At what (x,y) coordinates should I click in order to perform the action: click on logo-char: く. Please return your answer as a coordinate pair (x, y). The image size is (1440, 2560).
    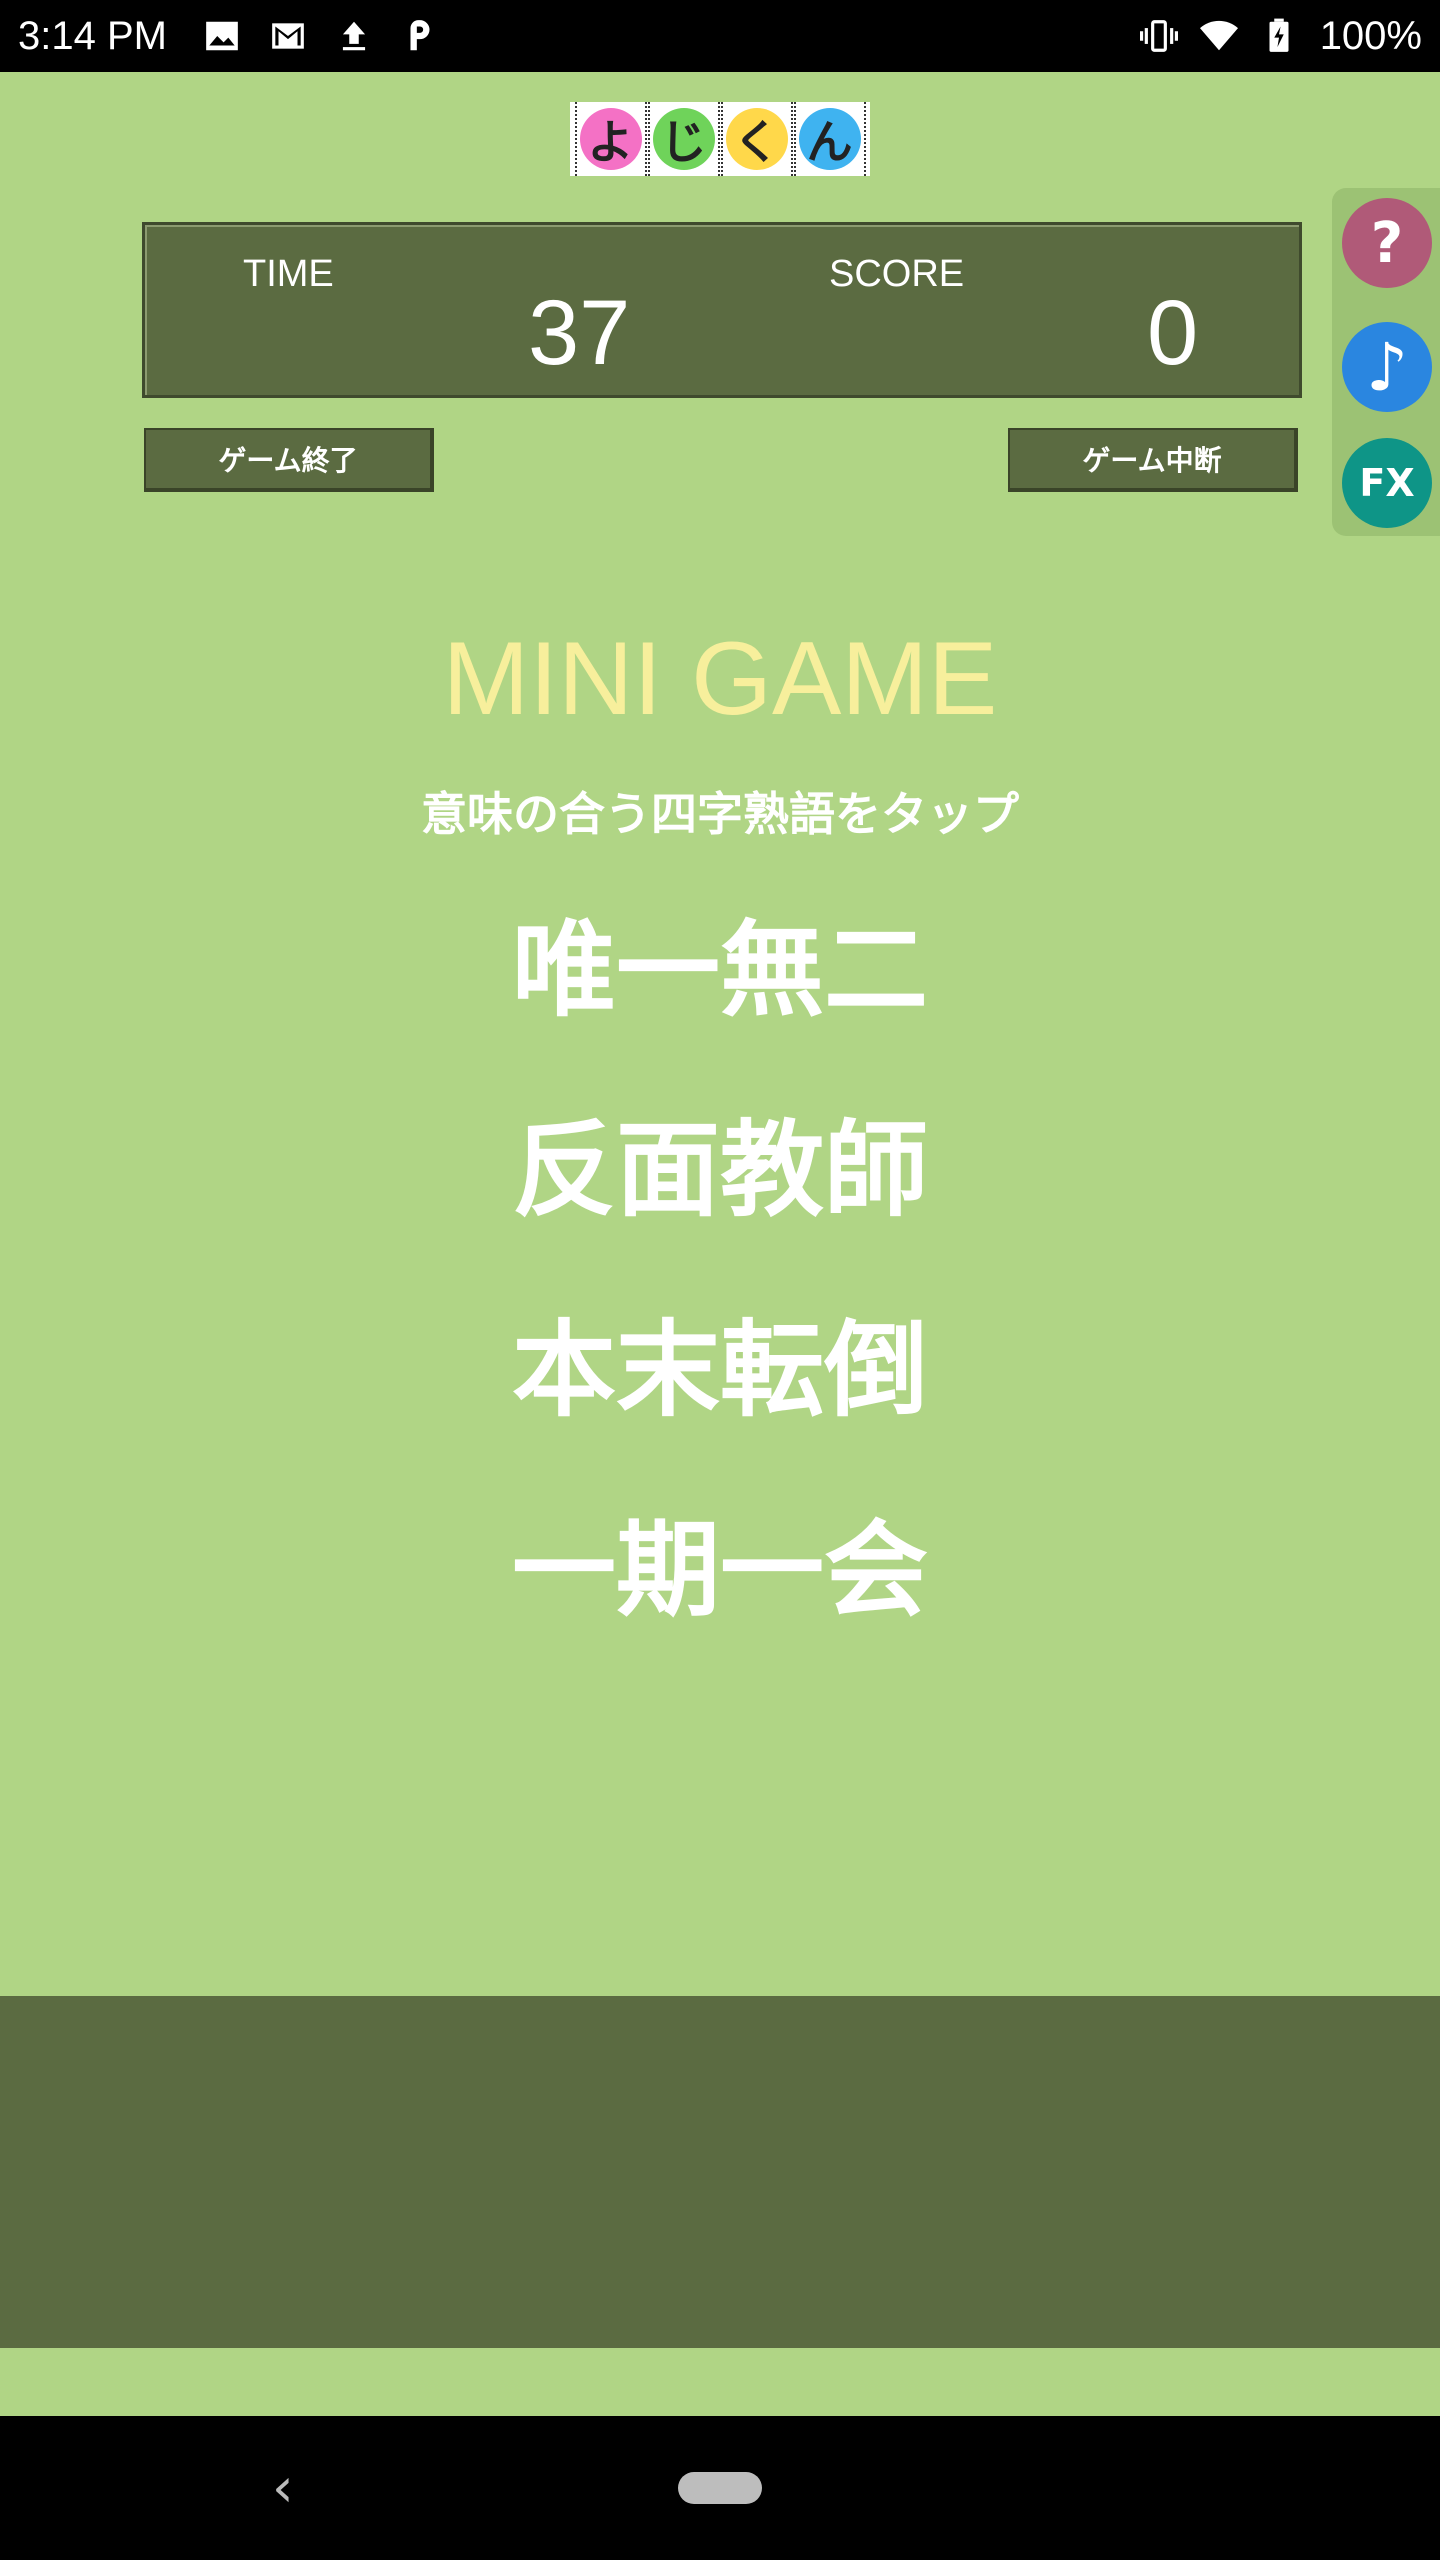
    Looking at the image, I should click on (756, 139).